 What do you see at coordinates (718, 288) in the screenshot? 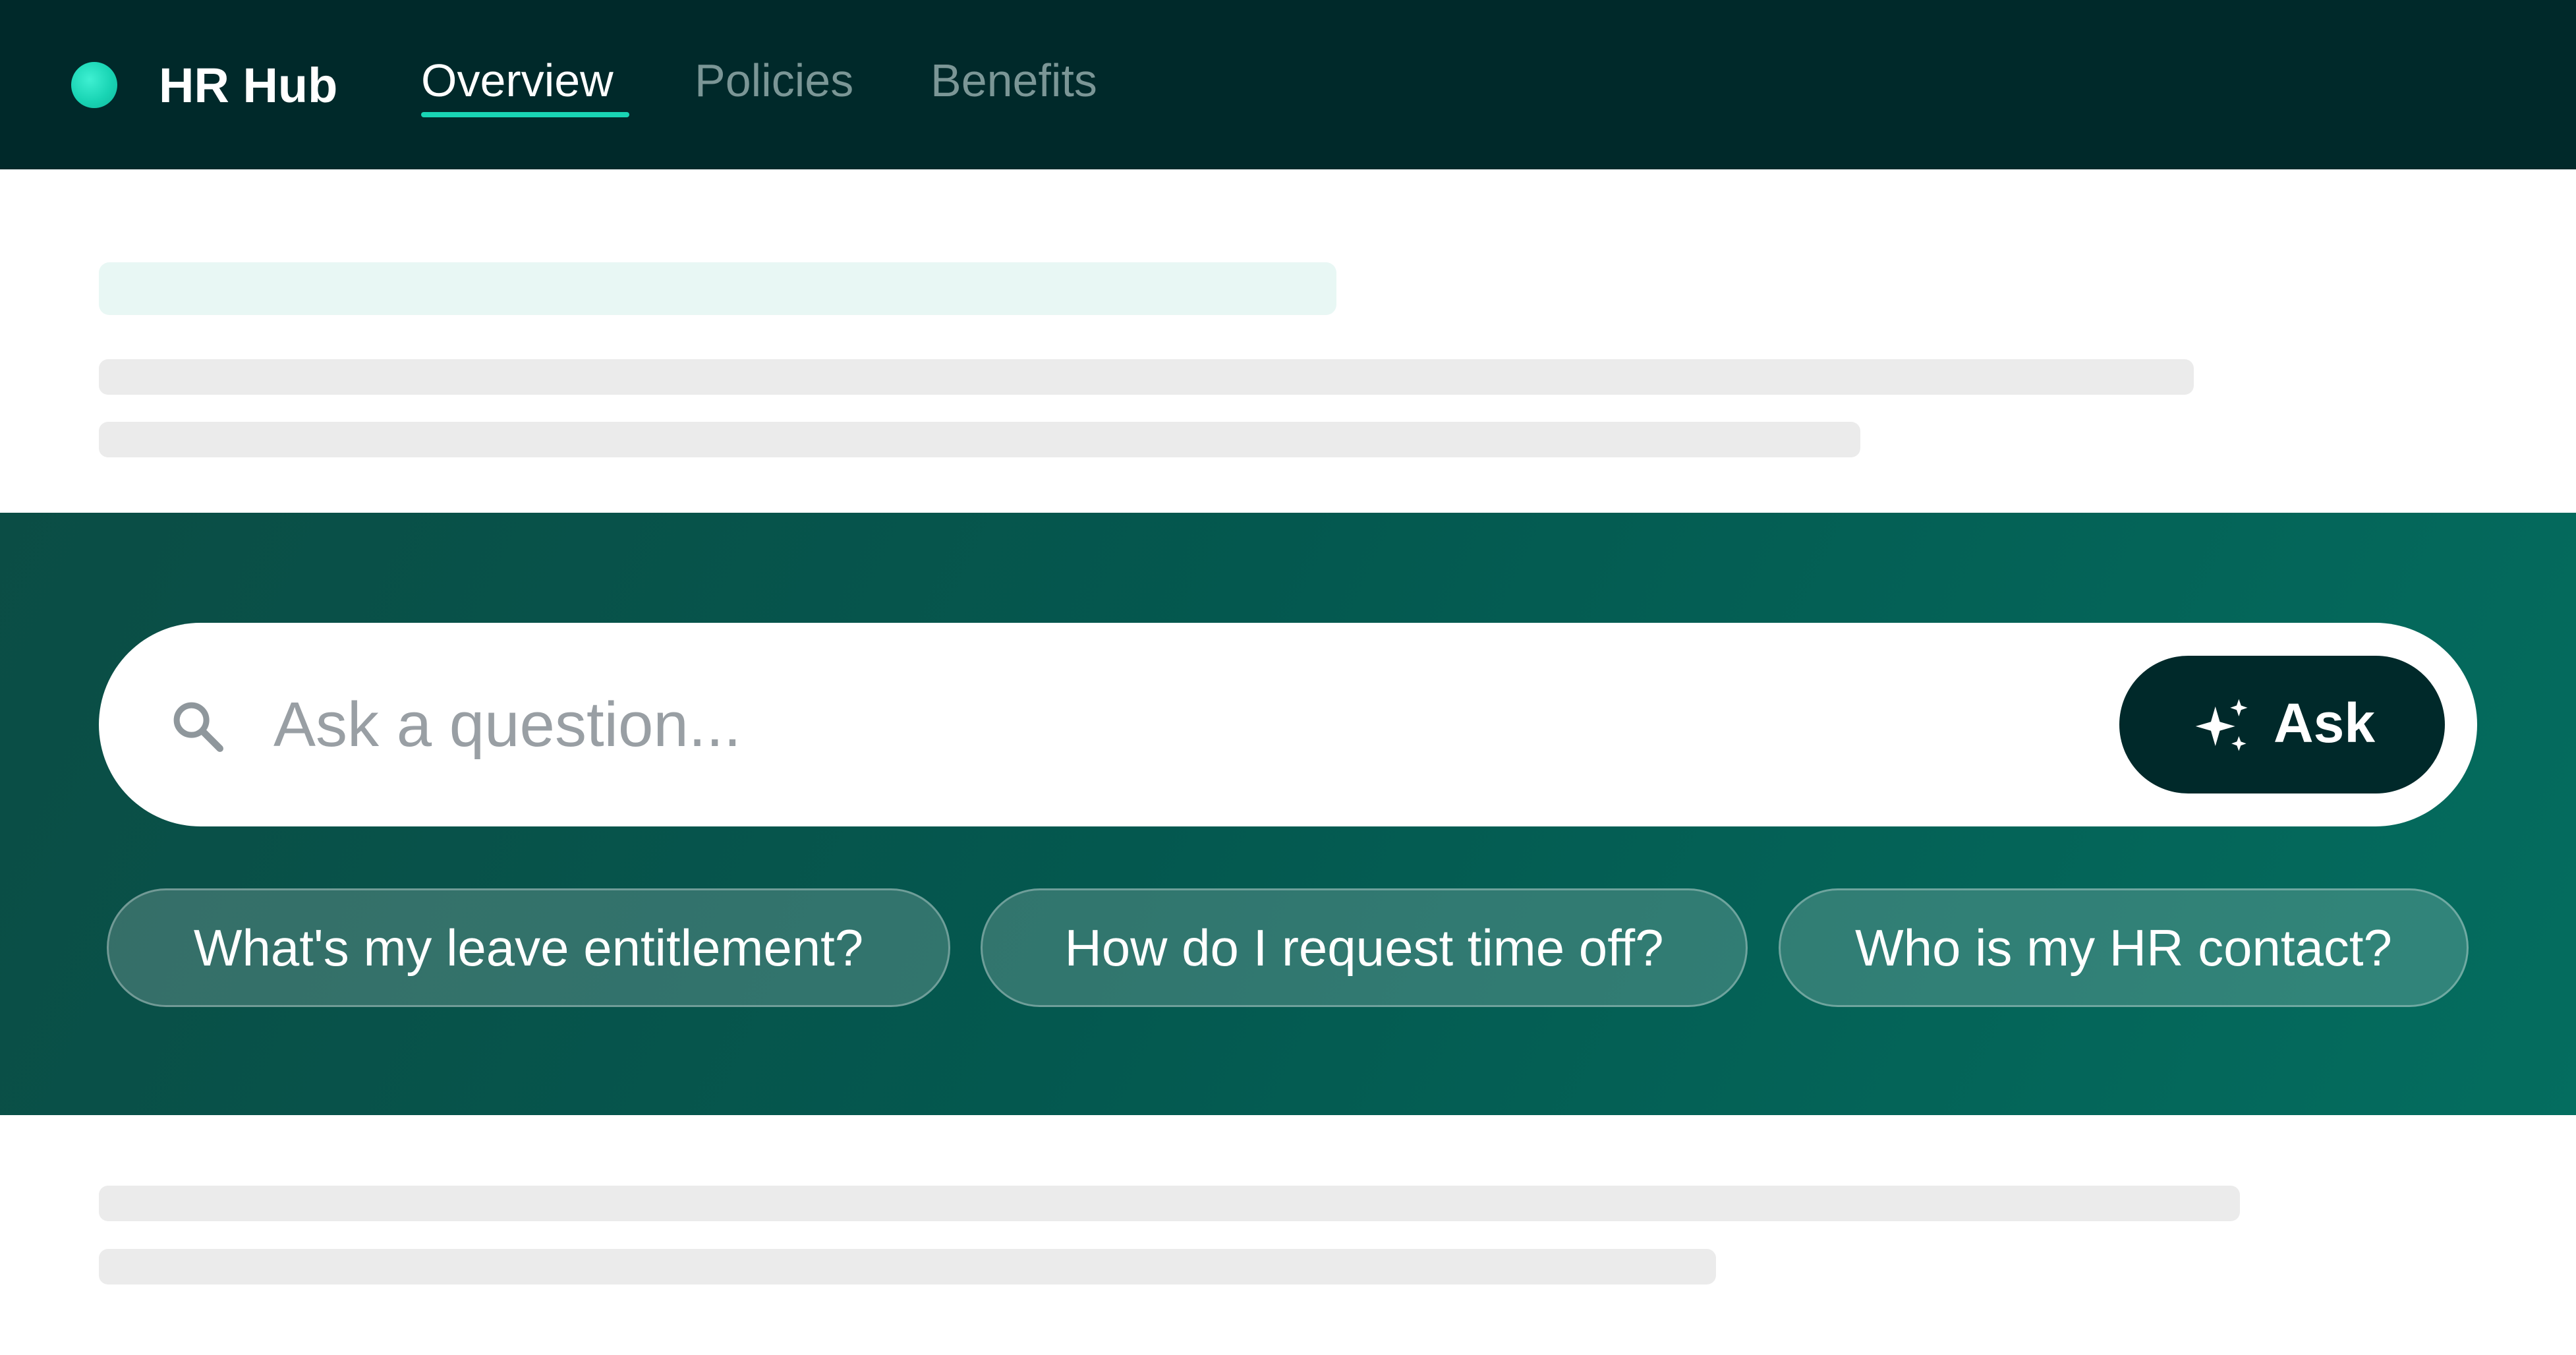
I see `skeleton-heading` at bounding box center [718, 288].